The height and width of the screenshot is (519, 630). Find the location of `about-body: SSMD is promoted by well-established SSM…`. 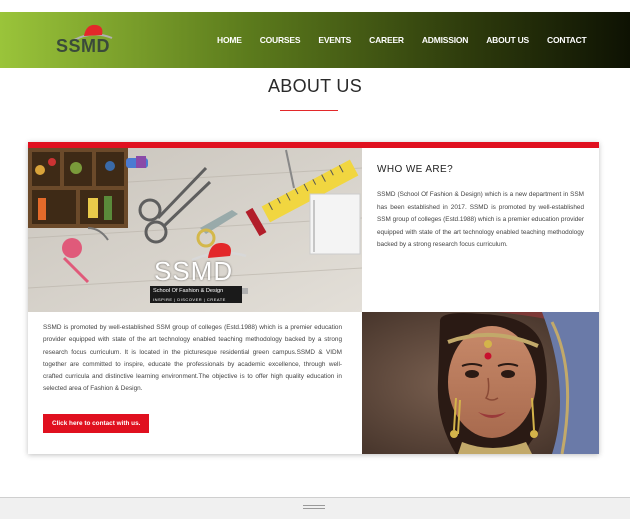

about-body: SSMD is promoted by well-established SSM… is located at coordinates (192, 358).